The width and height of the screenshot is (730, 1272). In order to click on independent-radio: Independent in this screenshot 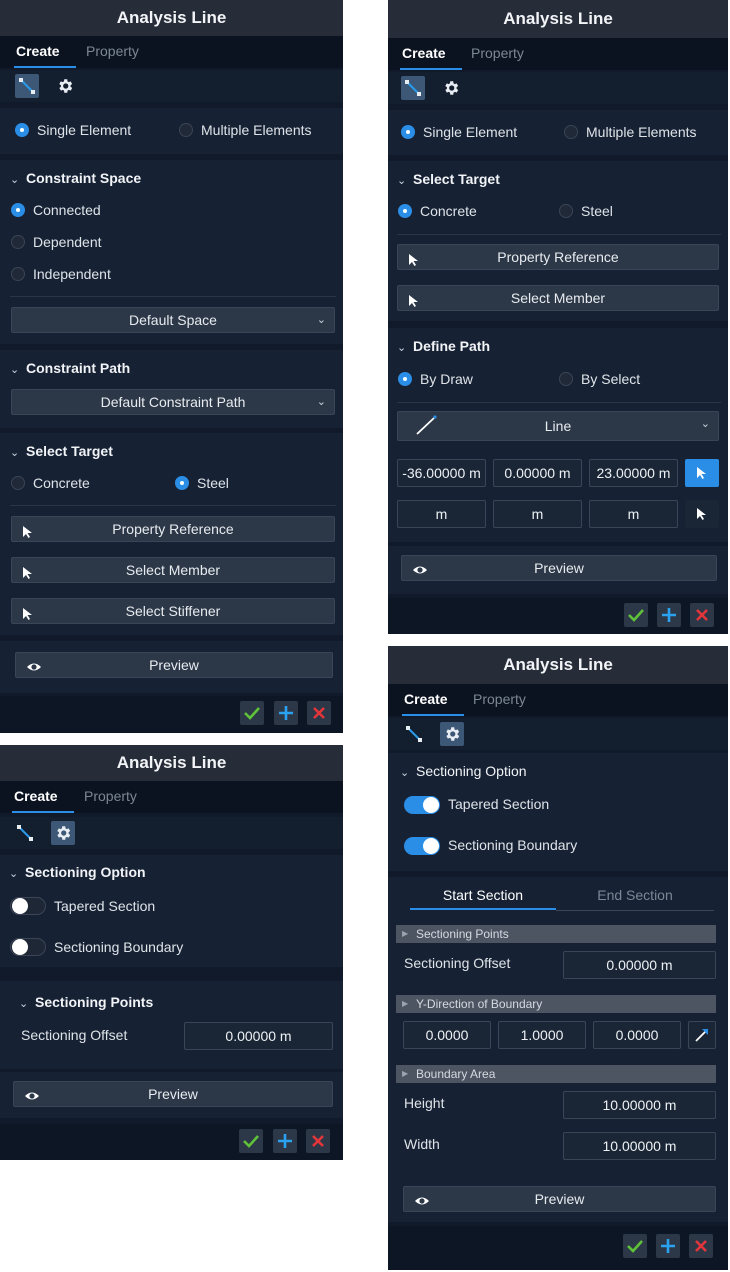, I will do `click(61, 274)`.